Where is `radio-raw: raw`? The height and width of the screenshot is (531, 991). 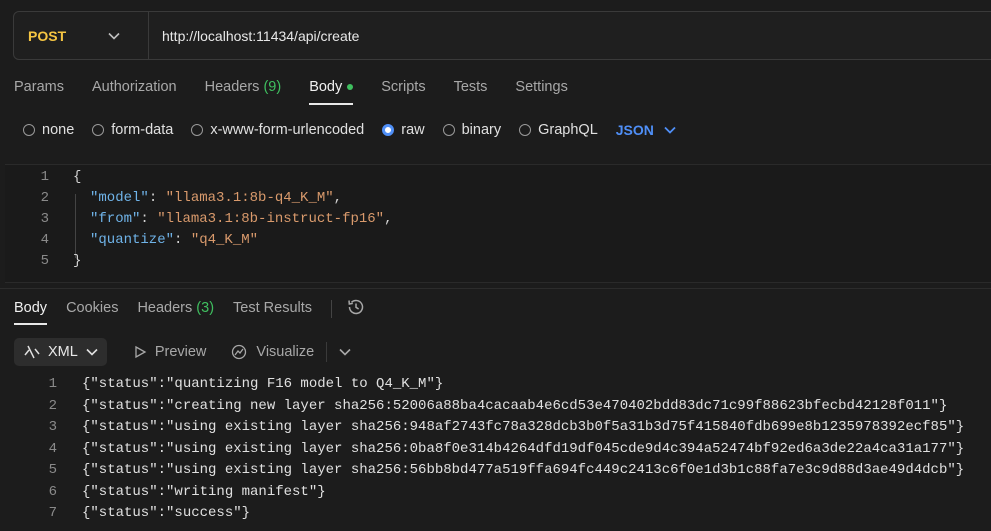 radio-raw: raw is located at coordinates (403, 130).